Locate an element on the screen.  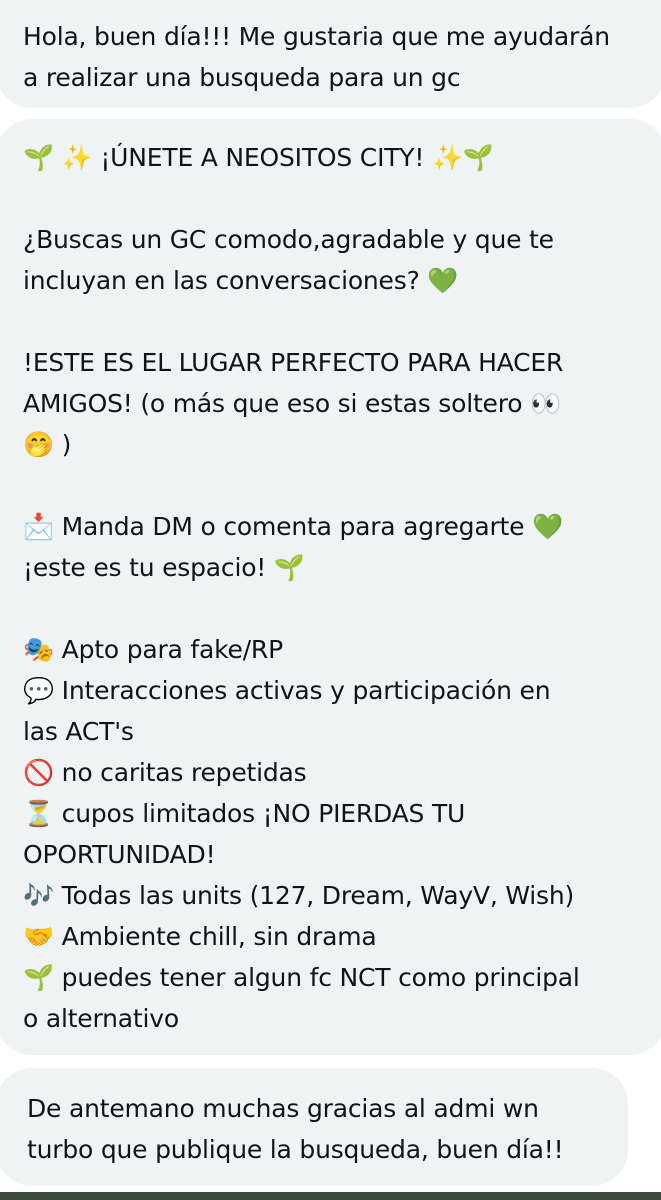
message-line: a realizar una busqueda para un gc is located at coordinates (242, 77).